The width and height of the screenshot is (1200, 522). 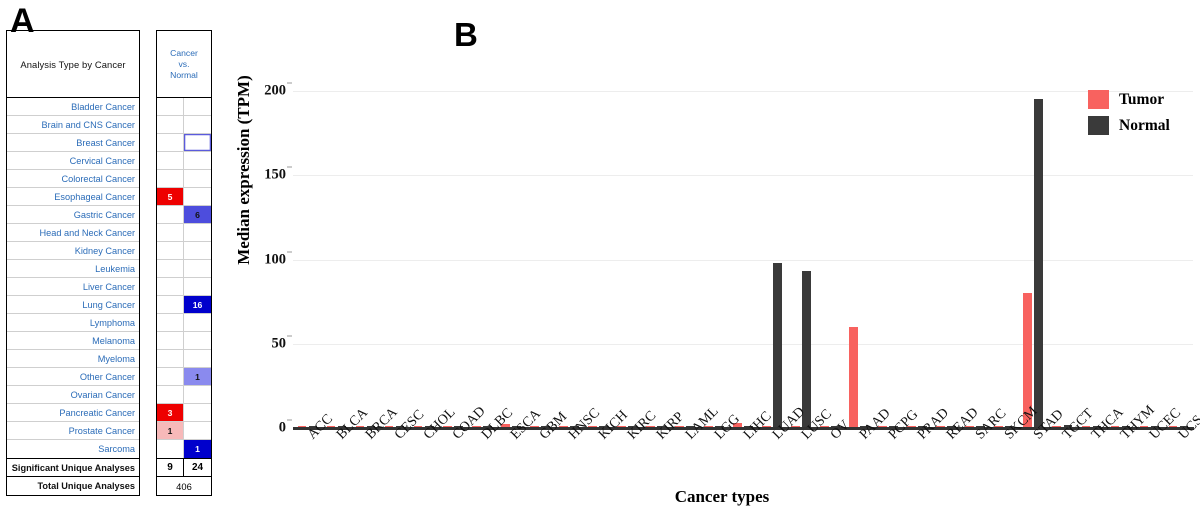 I want to click on table-row: Bladder Cancer, so click(x=73, y=107).